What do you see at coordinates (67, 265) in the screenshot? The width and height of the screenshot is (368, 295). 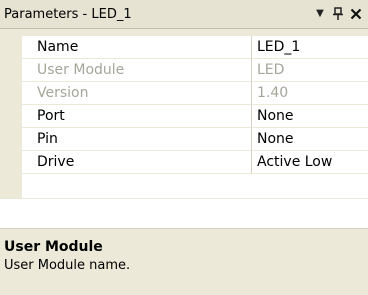 I see `description-text: User Module name.` at bounding box center [67, 265].